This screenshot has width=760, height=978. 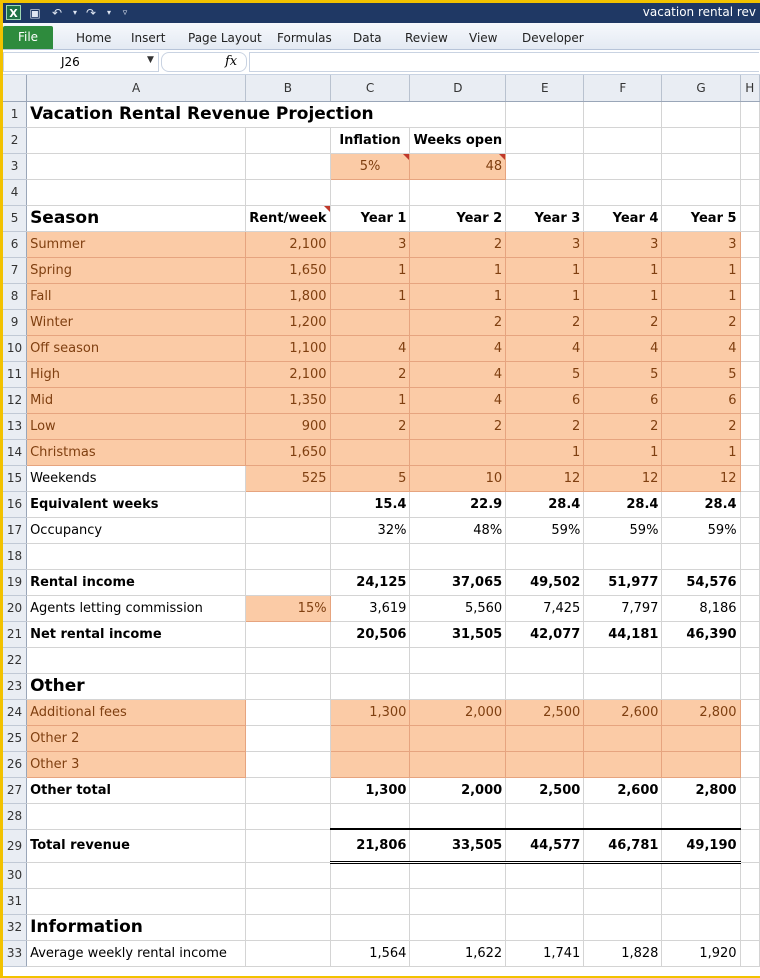 What do you see at coordinates (15, 901) in the screenshot?
I see `row-header: 31` at bounding box center [15, 901].